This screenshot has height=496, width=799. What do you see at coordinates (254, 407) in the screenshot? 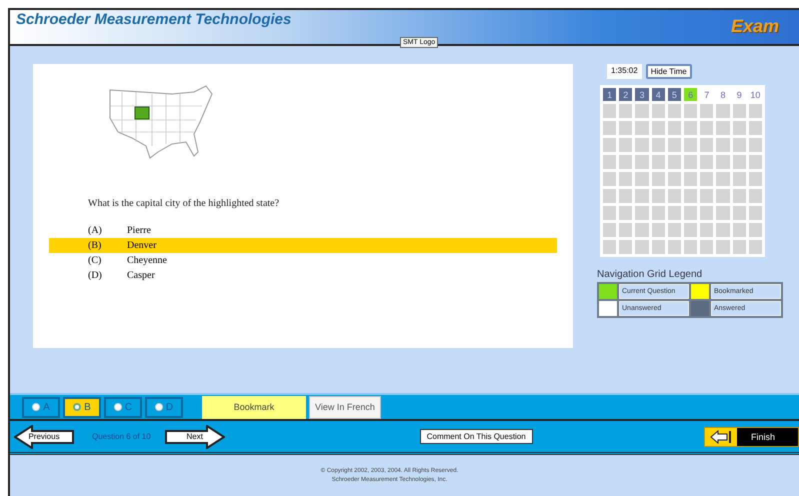
I see `bookmark-button: Bookmark` at bounding box center [254, 407].